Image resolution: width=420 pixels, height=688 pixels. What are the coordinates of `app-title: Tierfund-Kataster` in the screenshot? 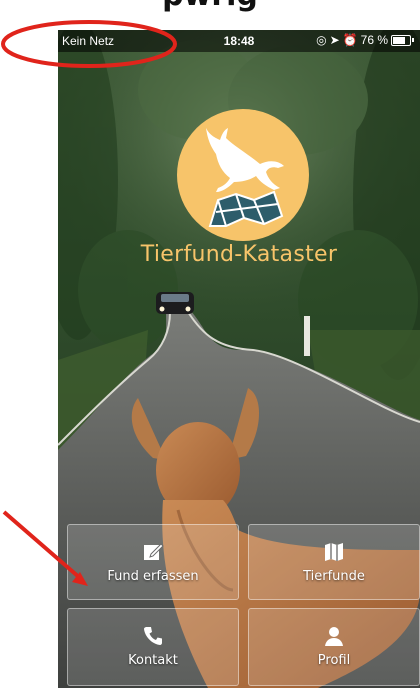 It's located at (239, 254).